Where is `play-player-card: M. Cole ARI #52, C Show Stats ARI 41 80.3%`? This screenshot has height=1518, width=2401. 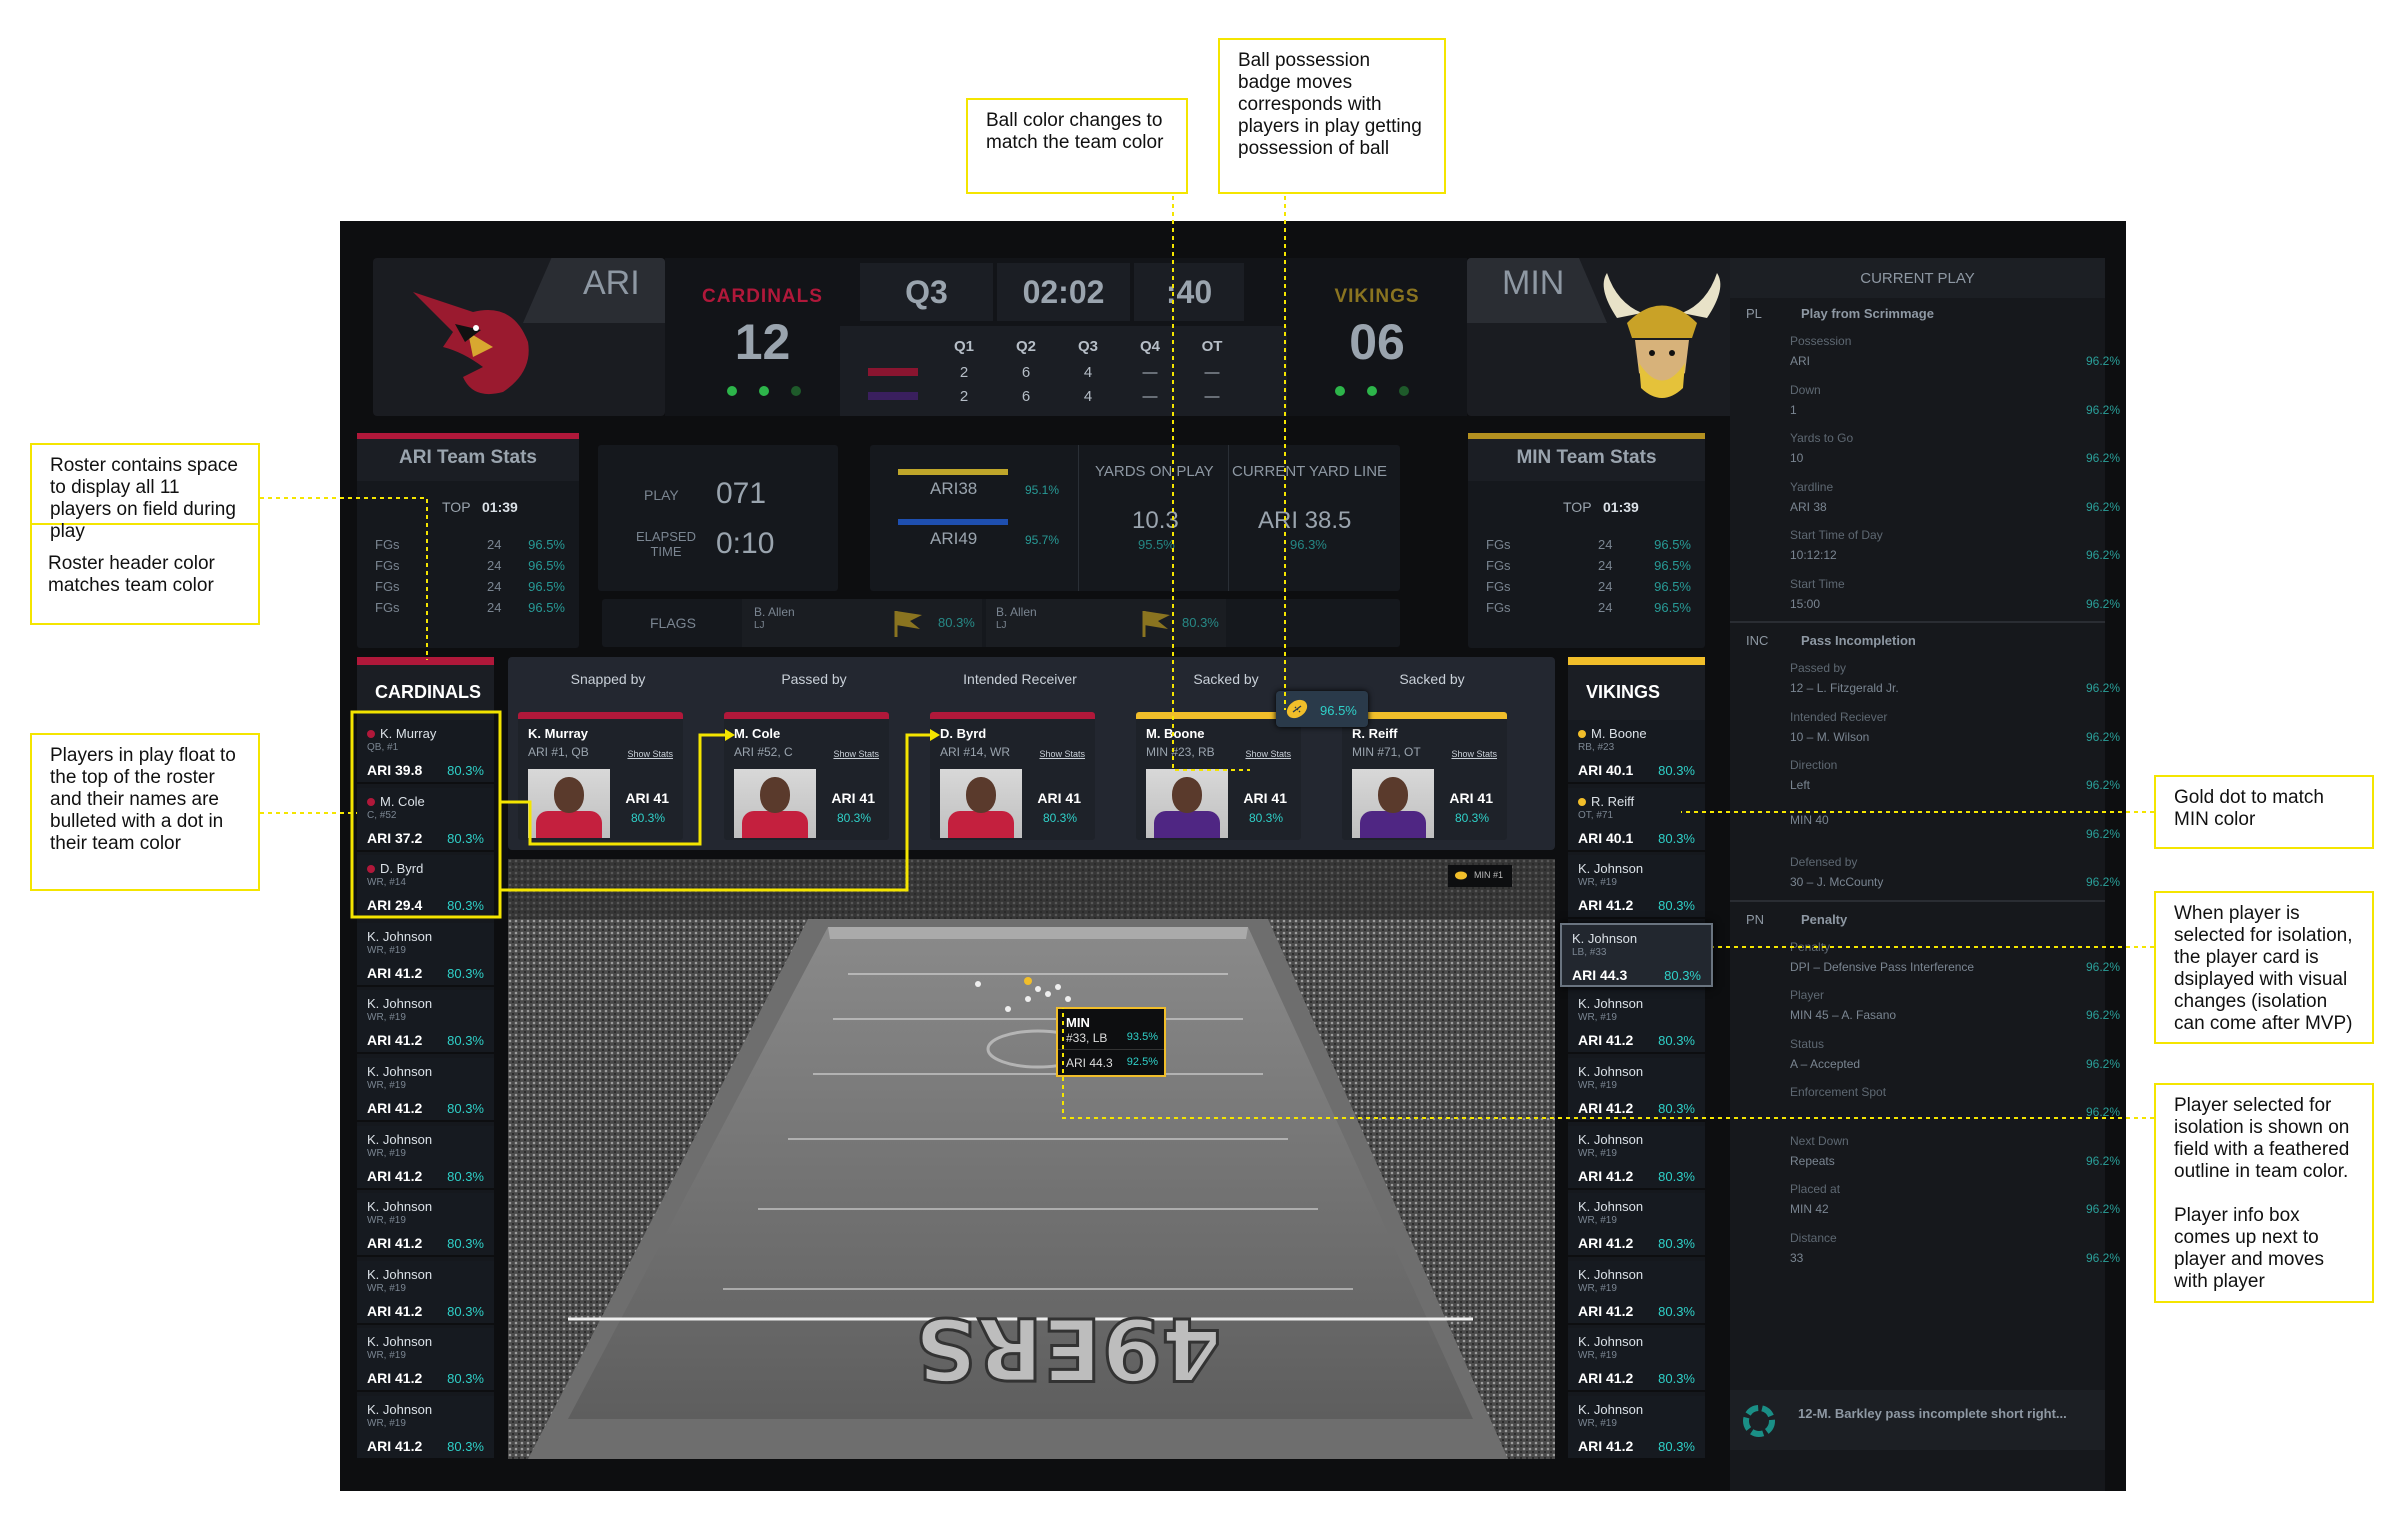 play-player-card: M. Cole ARI #52, C Show Stats ARI 41 80.3% is located at coordinates (806, 776).